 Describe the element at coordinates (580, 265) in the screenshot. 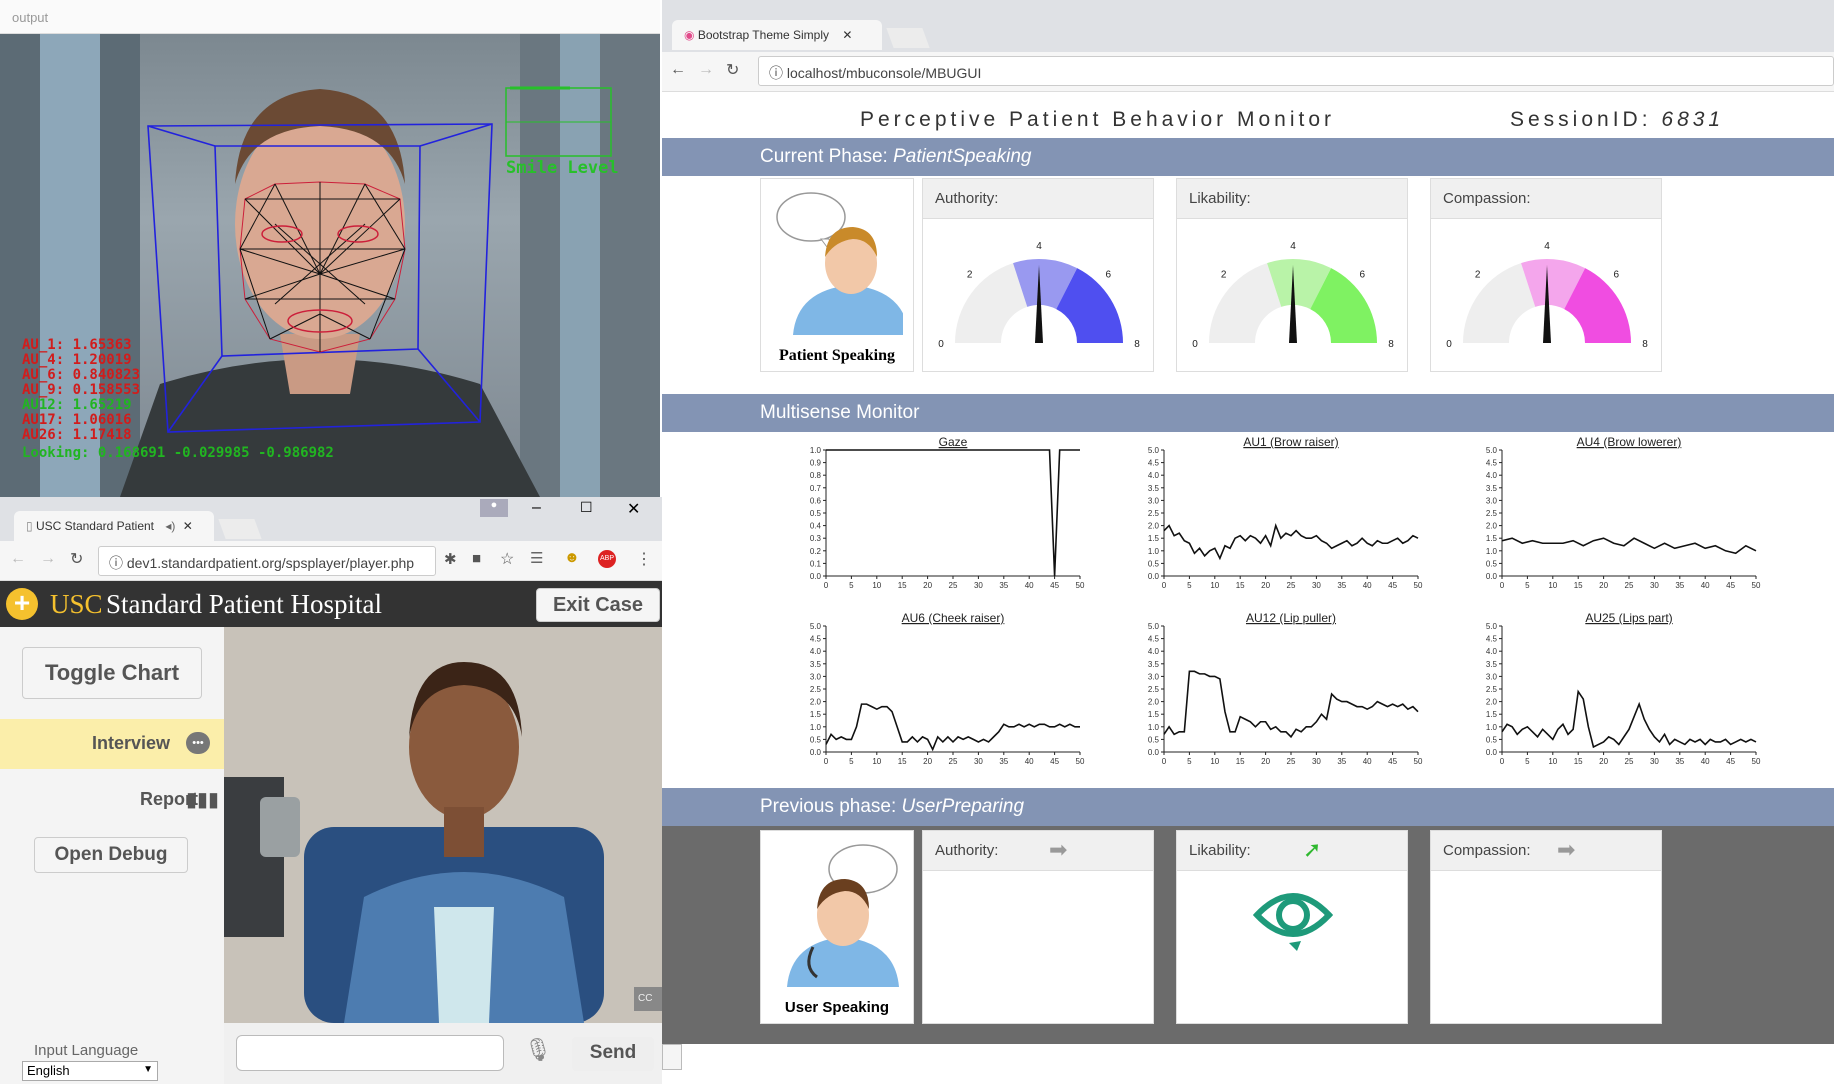

I see `window-light-right` at that location.